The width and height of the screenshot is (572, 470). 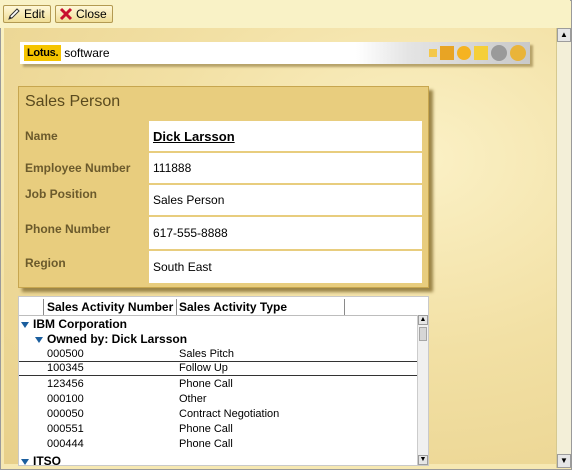 I want to click on edit-button: Edit, so click(x=27, y=14).